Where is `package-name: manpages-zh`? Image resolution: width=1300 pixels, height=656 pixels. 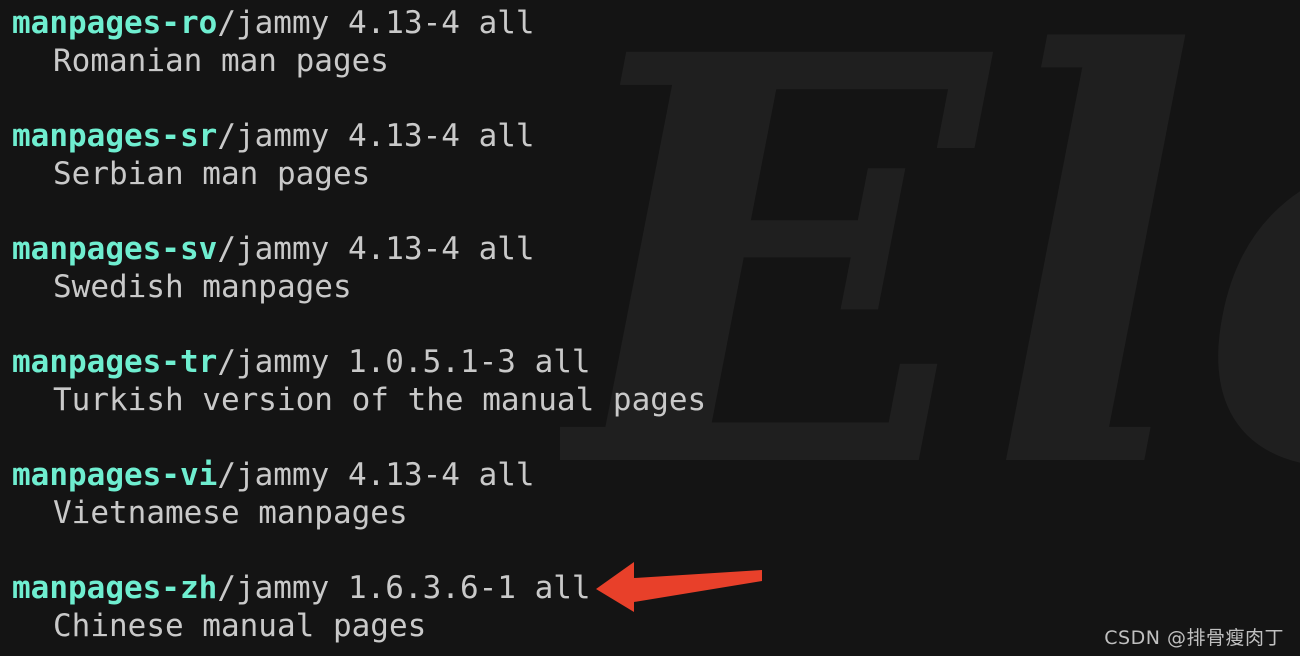 package-name: manpages-zh is located at coordinates (114, 588).